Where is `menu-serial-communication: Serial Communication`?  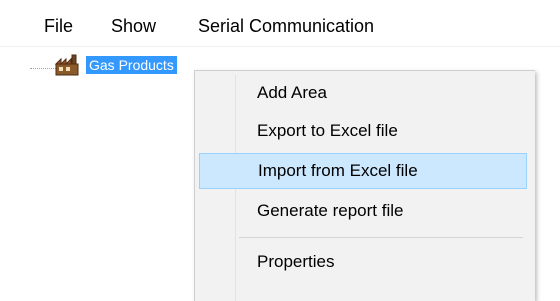
menu-serial-communication: Serial Communication is located at coordinates (286, 26).